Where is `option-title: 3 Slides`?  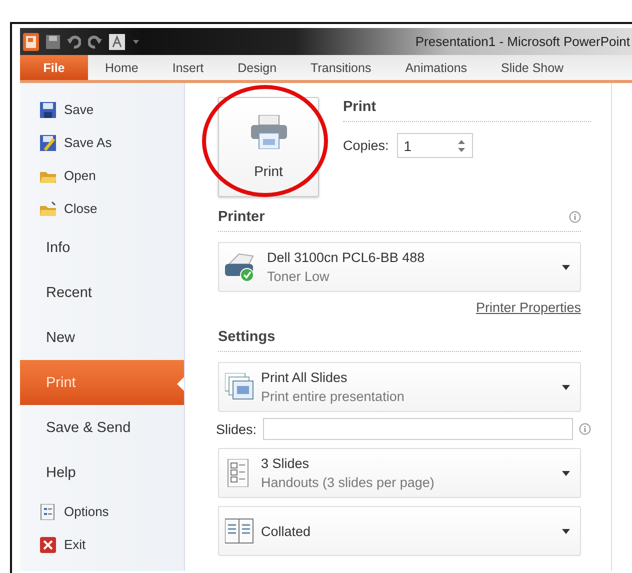 option-title: 3 Slides is located at coordinates (285, 463).